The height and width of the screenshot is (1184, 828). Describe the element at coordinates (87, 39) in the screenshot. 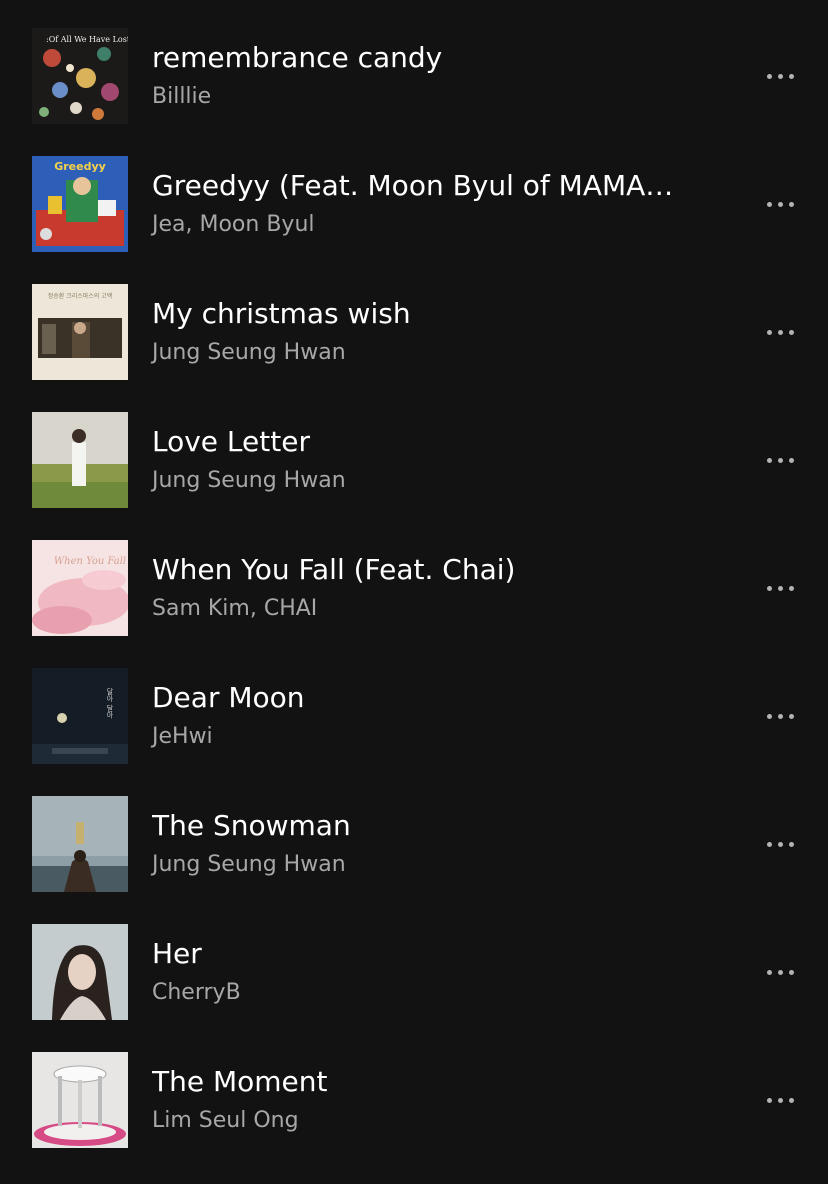

I see `cover-text: :Of All We Have Lost` at that location.